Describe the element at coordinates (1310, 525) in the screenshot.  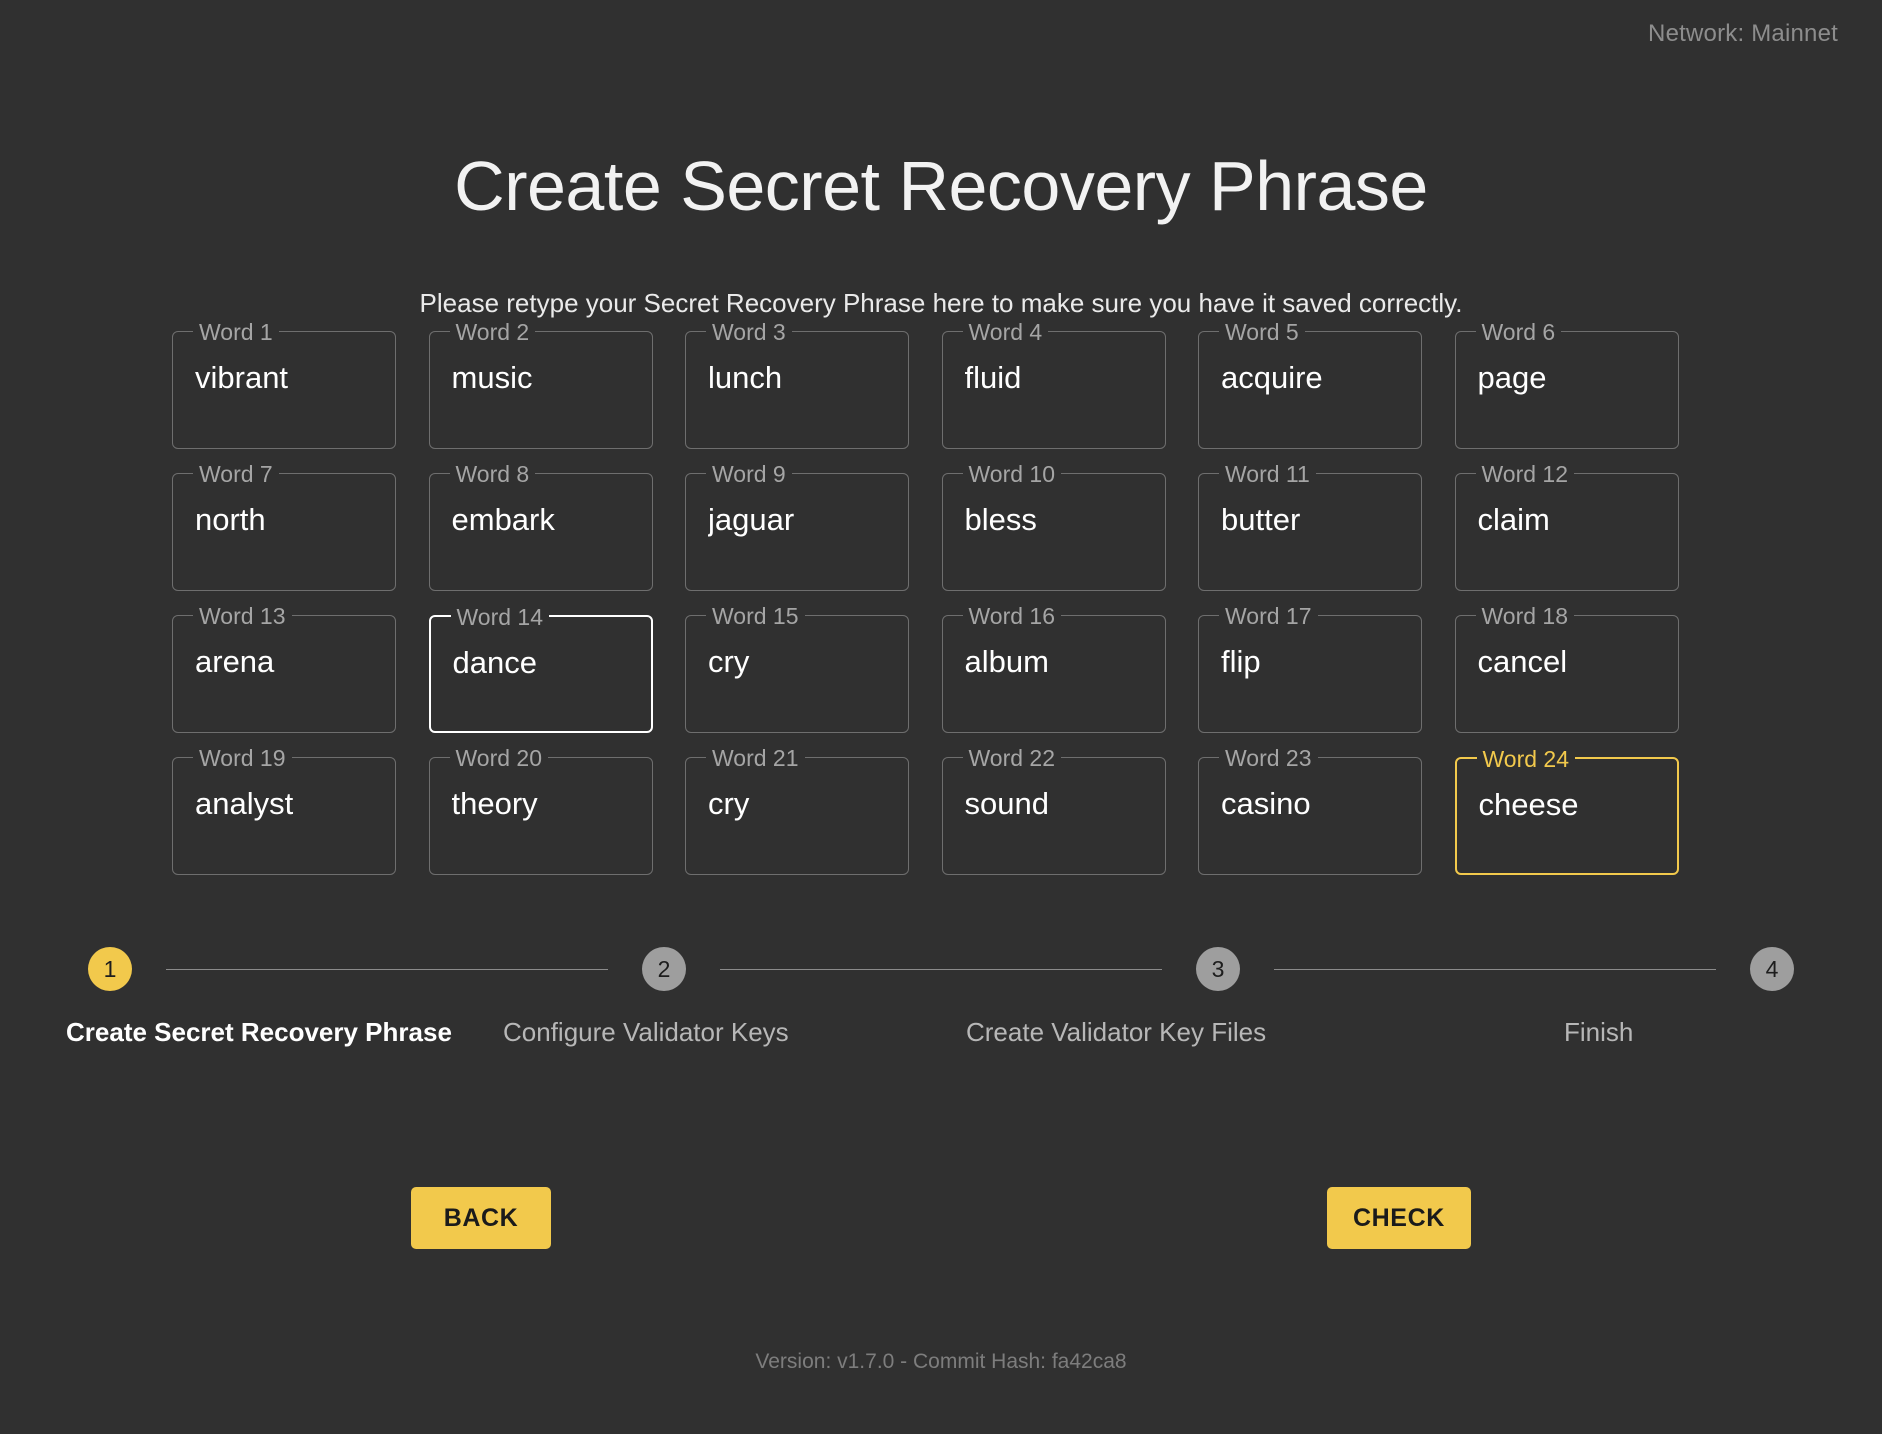
I see `word-field-11: Word 11 butter` at that location.